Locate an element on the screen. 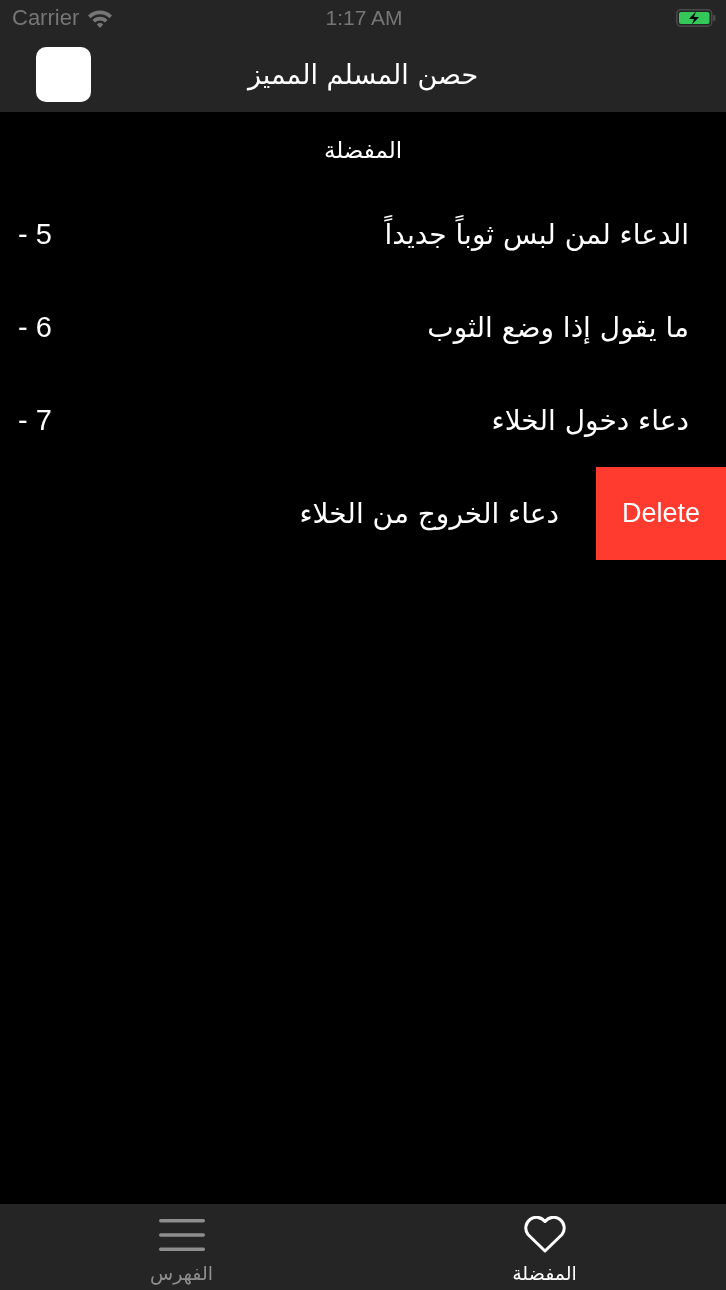 The width and height of the screenshot is (726, 1290). tab: الفهرس is located at coordinates (181, 1247).